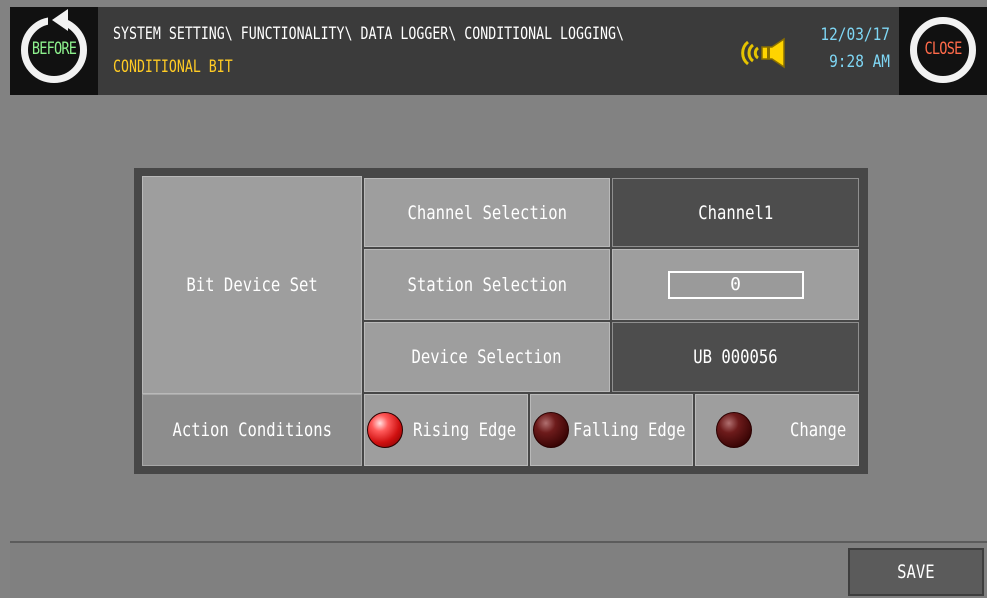 The image size is (987, 598). Describe the element at coordinates (173, 67) in the screenshot. I see `page-title: CONDITIONAL BIT` at that location.